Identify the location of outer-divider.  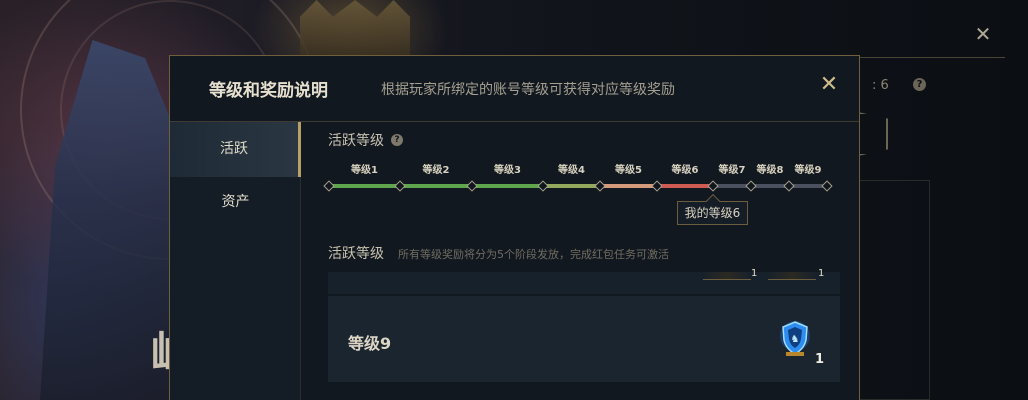
(932, 57).